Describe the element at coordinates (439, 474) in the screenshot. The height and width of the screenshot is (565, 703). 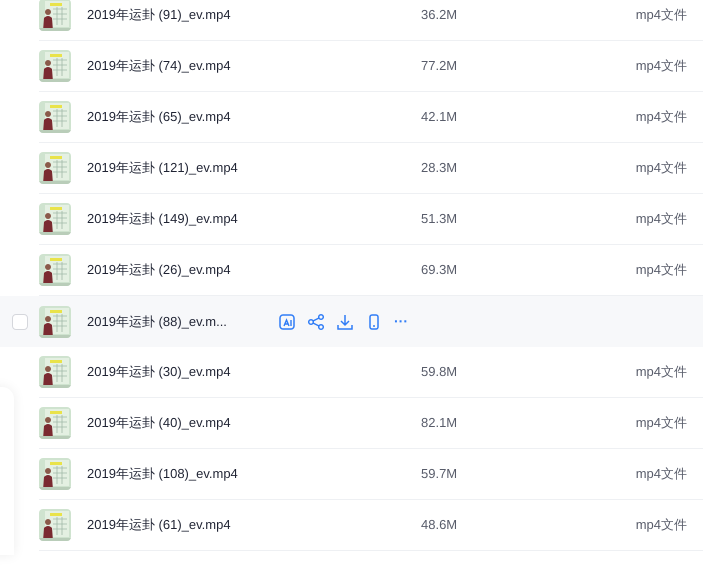
I see `file-size: 59.7M` at that location.